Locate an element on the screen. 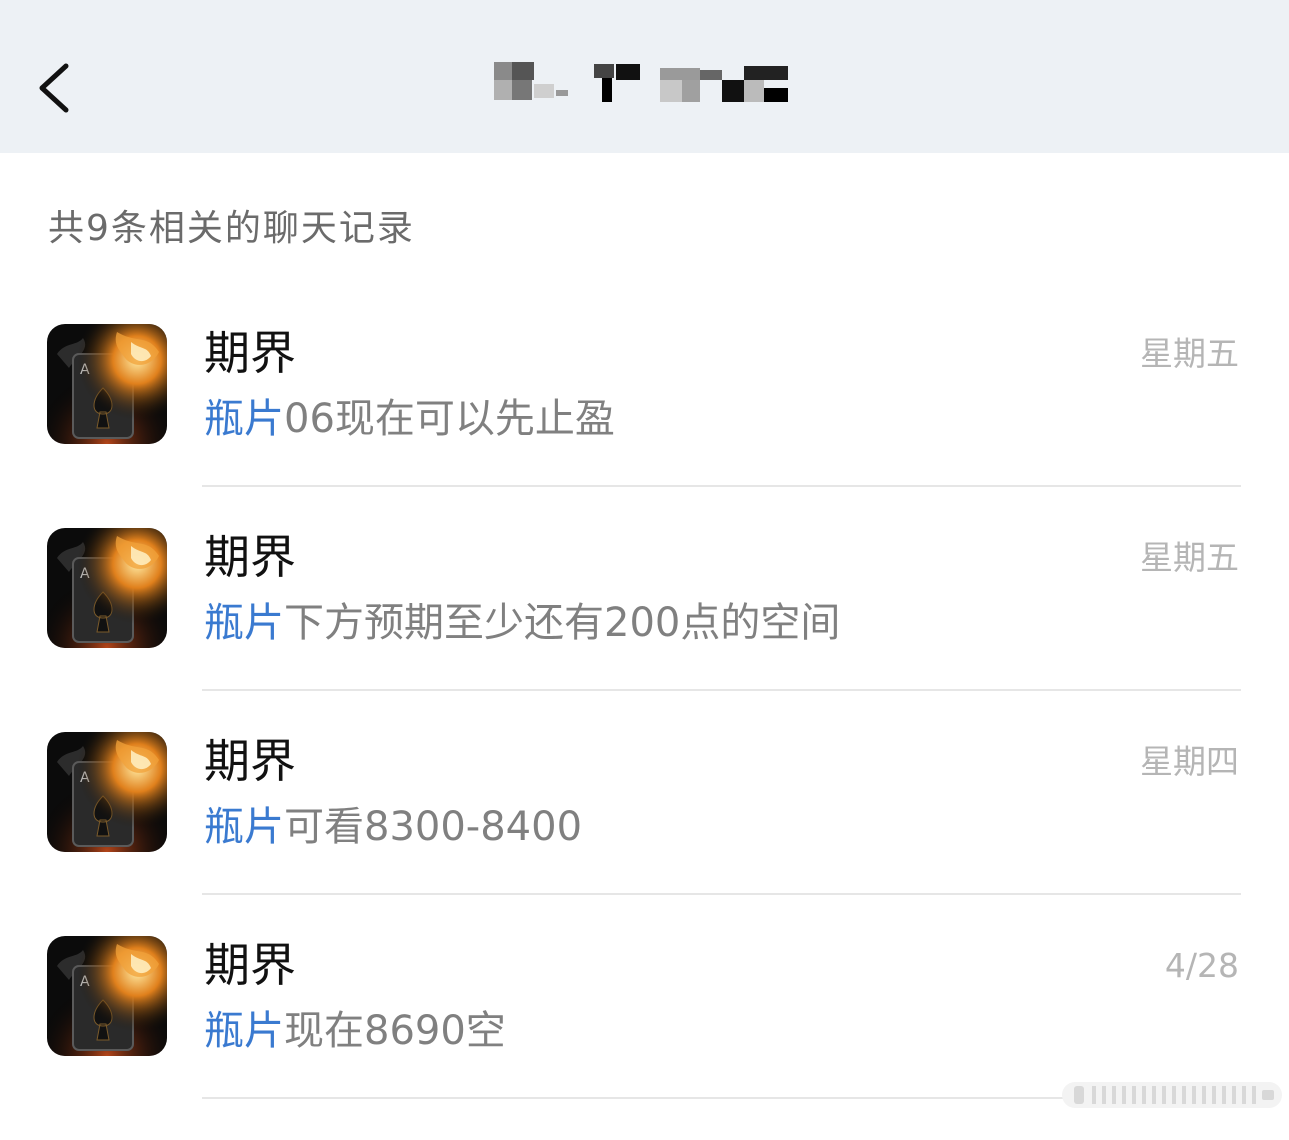  chevron-left-icon is located at coordinates (54, 88).